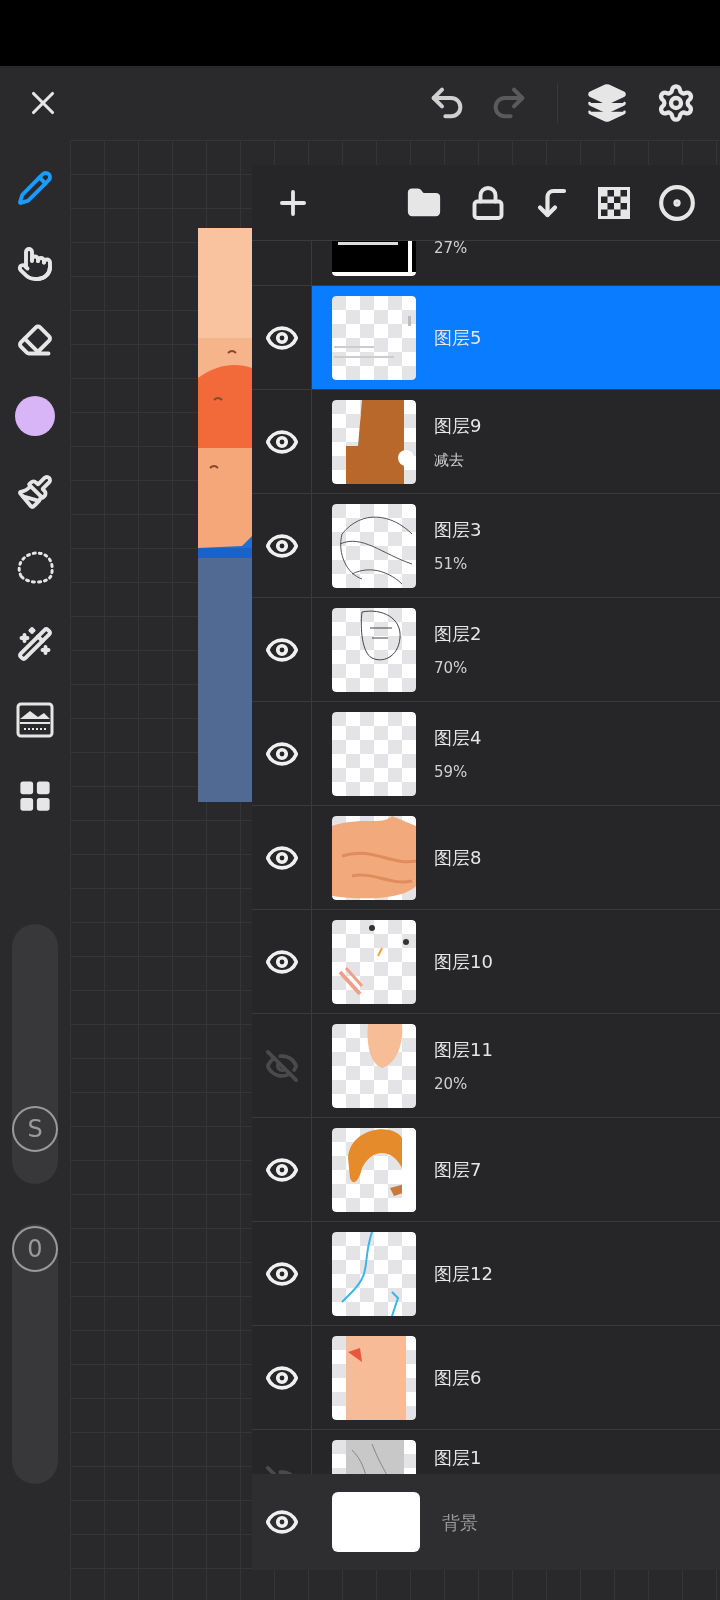 The image size is (720, 1600). What do you see at coordinates (458, 338) in the screenshot?
I see `layer-name: 图层5` at bounding box center [458, 338].